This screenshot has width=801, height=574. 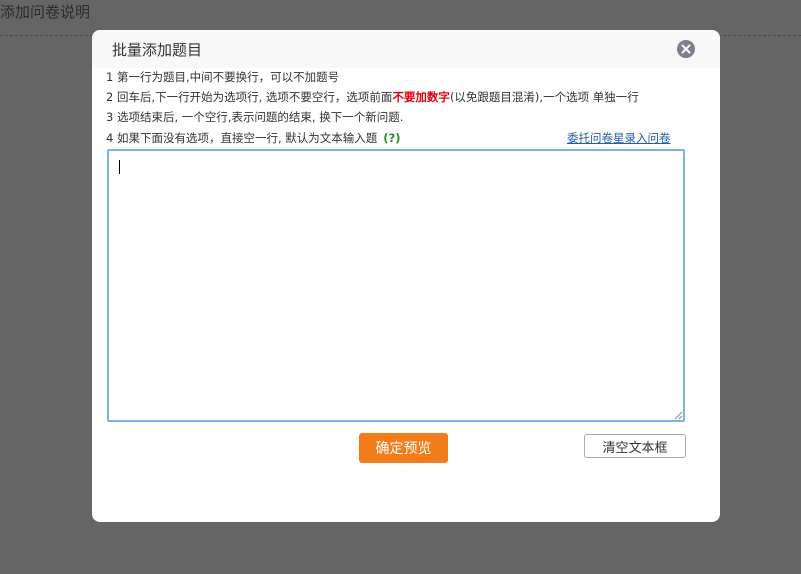 I want to click on instruction-line-4: 4 如果下面没有选项，直接空一行, 默认为文本输入题 (?), so click(x=253, y=138).